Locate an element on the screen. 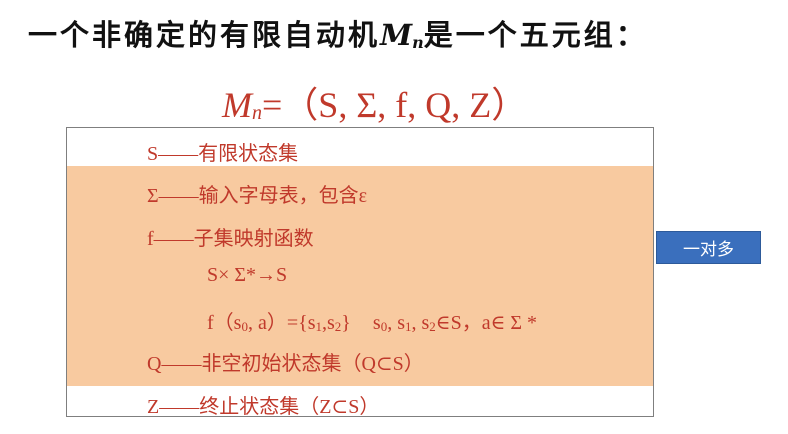  title-prefix: 一个非确定的有限自动机 is located at coordinates (204, 35).